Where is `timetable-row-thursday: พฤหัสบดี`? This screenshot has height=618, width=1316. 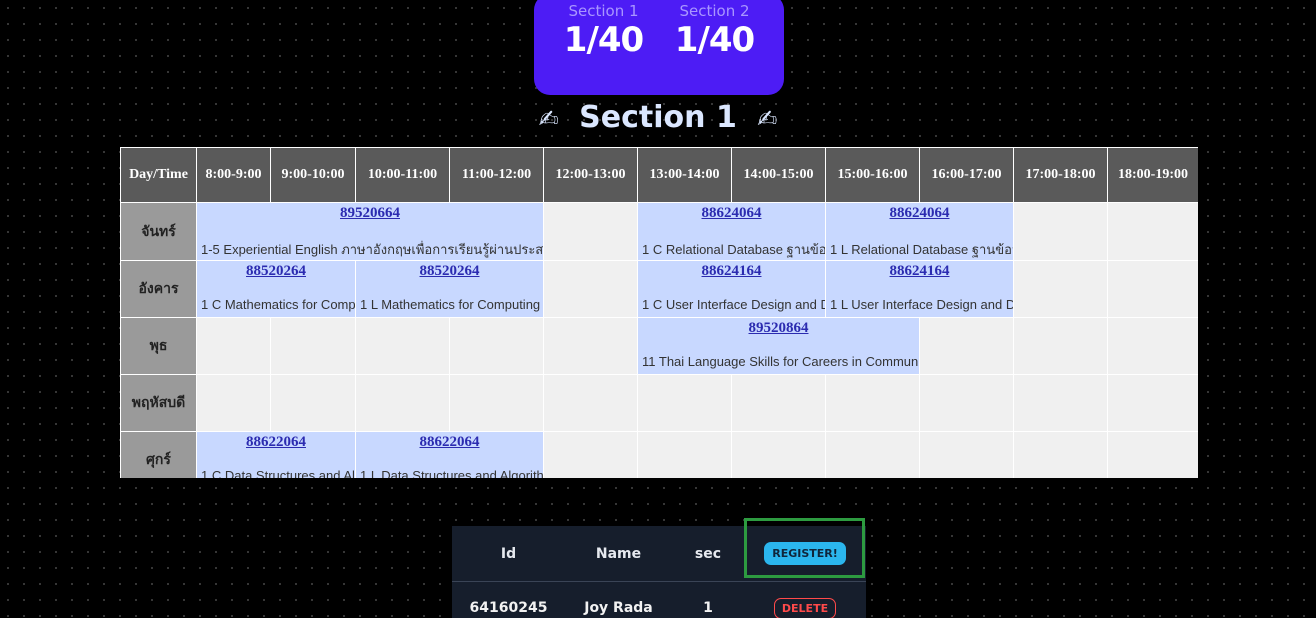
timetable-row-thursday: พฤหัสบดี is located at coordinates (659, 403).